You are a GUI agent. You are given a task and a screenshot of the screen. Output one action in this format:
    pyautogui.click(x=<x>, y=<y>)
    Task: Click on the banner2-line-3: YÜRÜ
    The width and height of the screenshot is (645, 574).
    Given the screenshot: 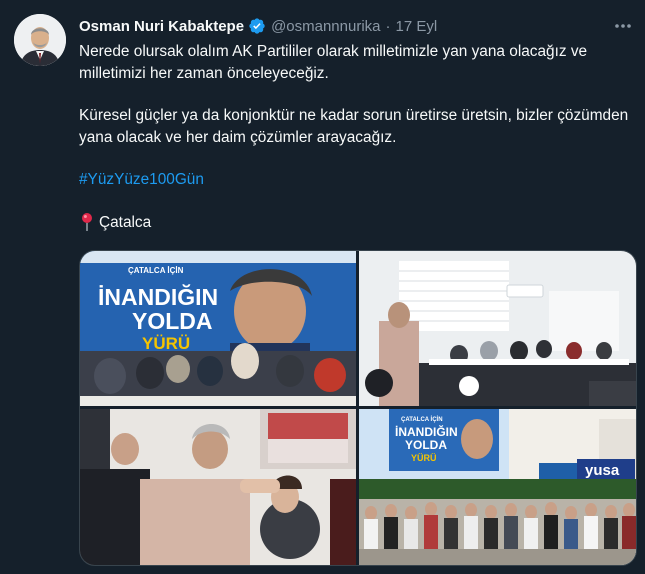 What is the action you would take?
    pyautogui.click(x=424, y=458)
    